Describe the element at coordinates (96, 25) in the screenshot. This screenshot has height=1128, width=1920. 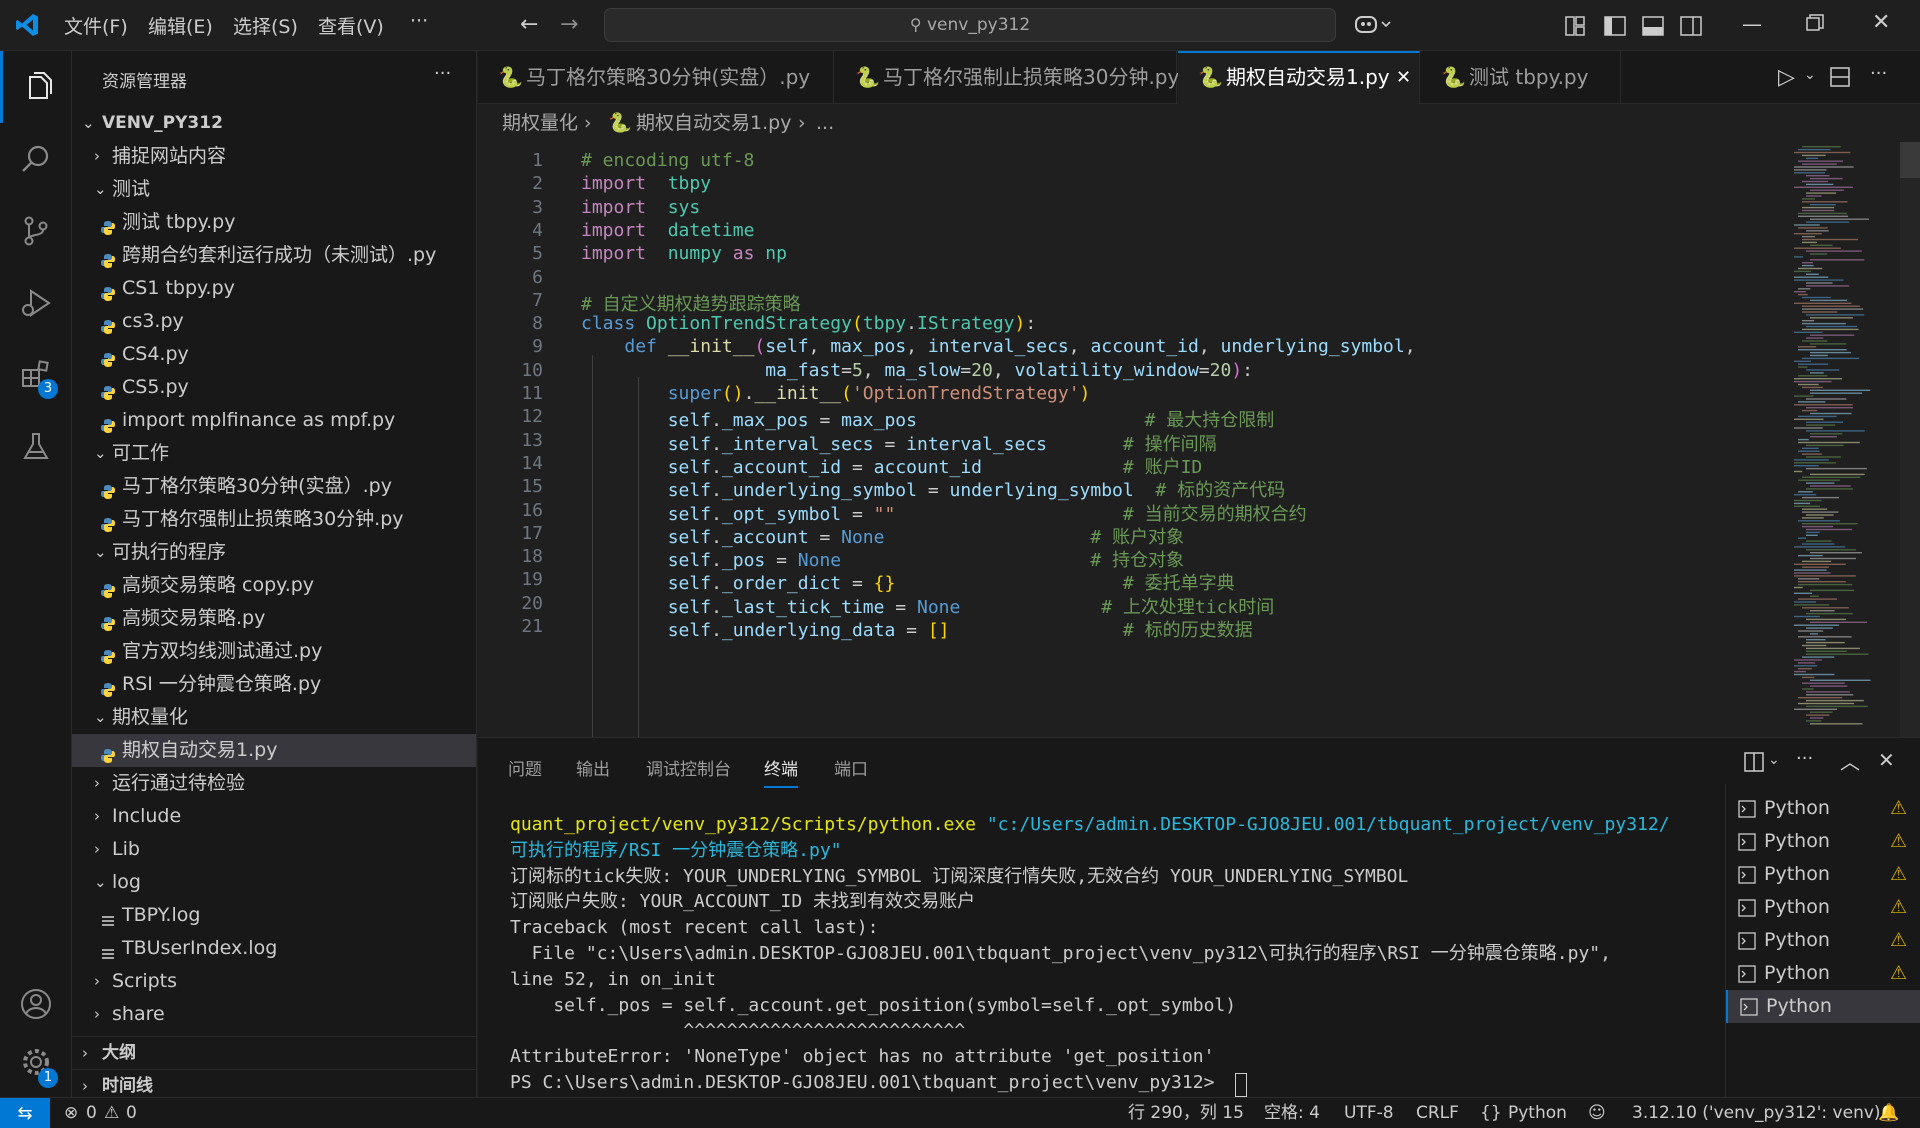
I see `menu-file: 文件(F)` at that location.